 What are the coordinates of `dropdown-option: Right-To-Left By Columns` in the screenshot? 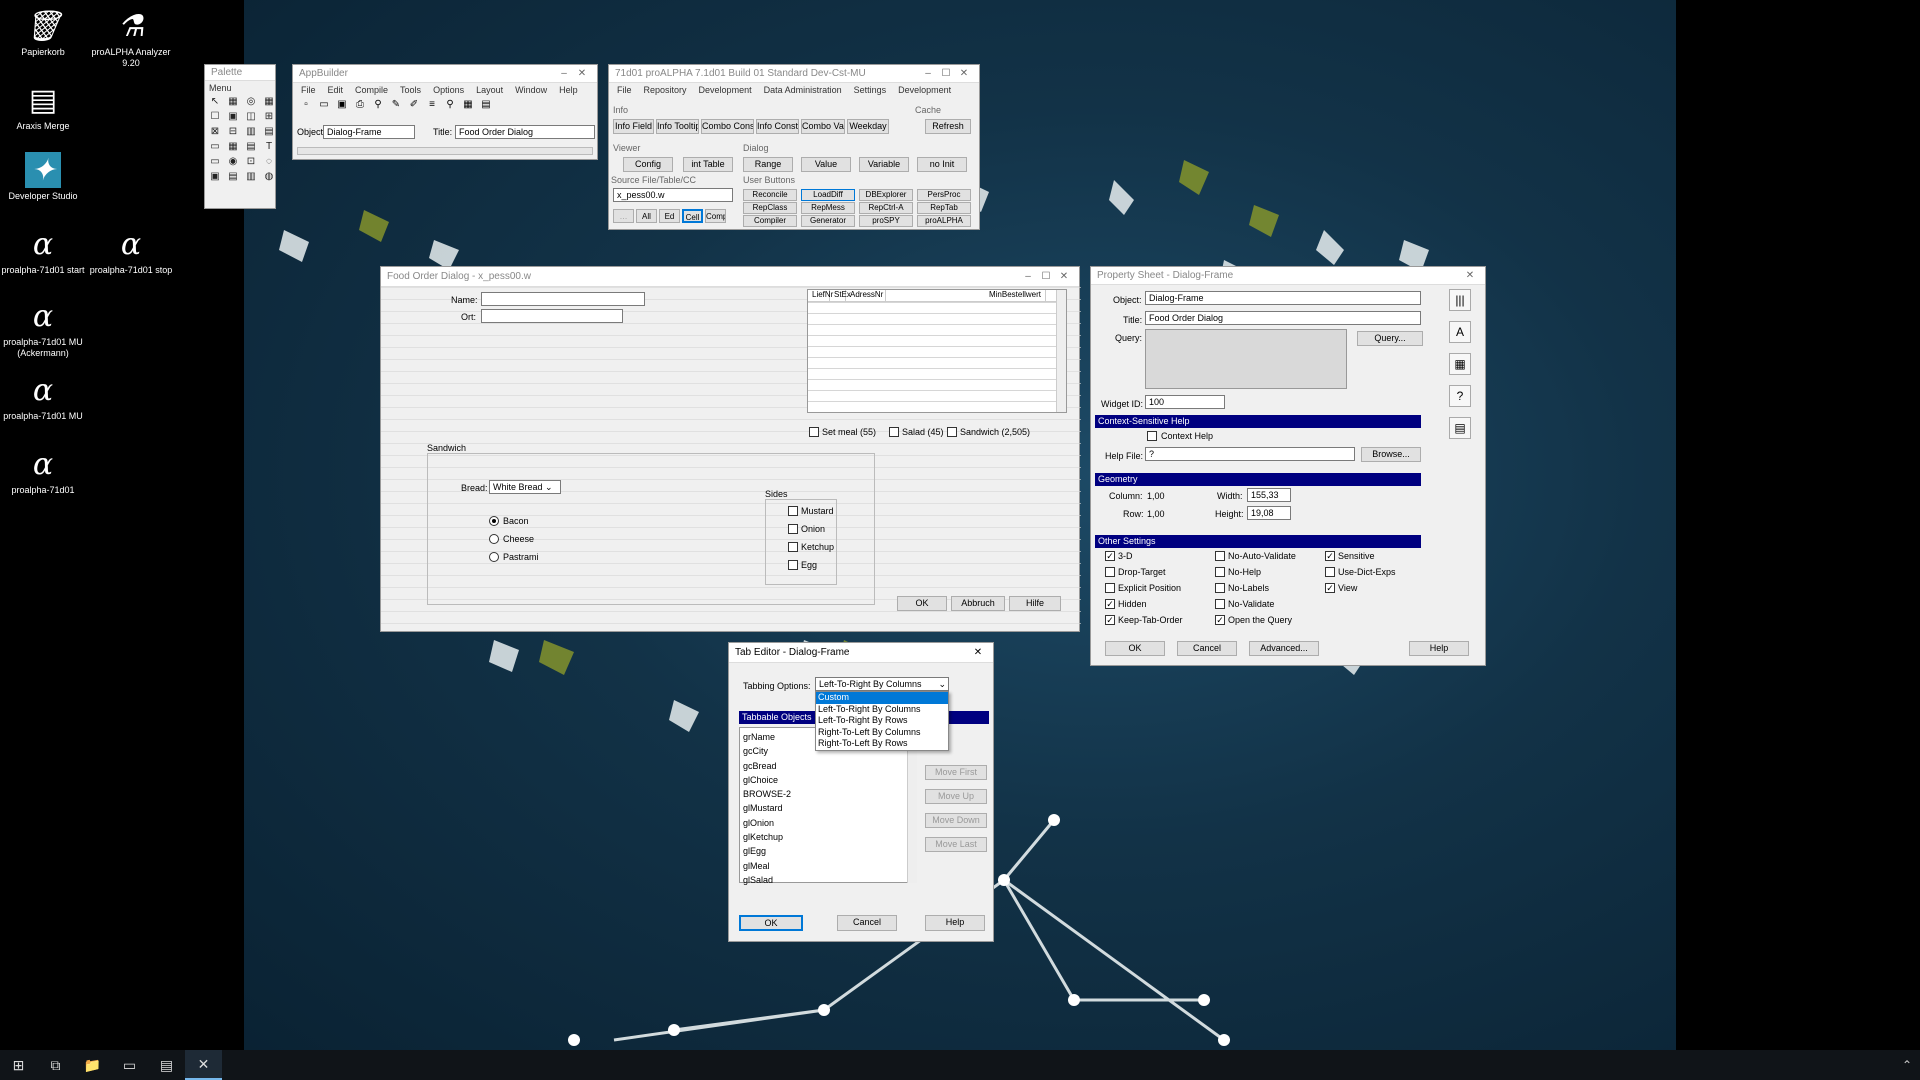 It's located at (882, 733).